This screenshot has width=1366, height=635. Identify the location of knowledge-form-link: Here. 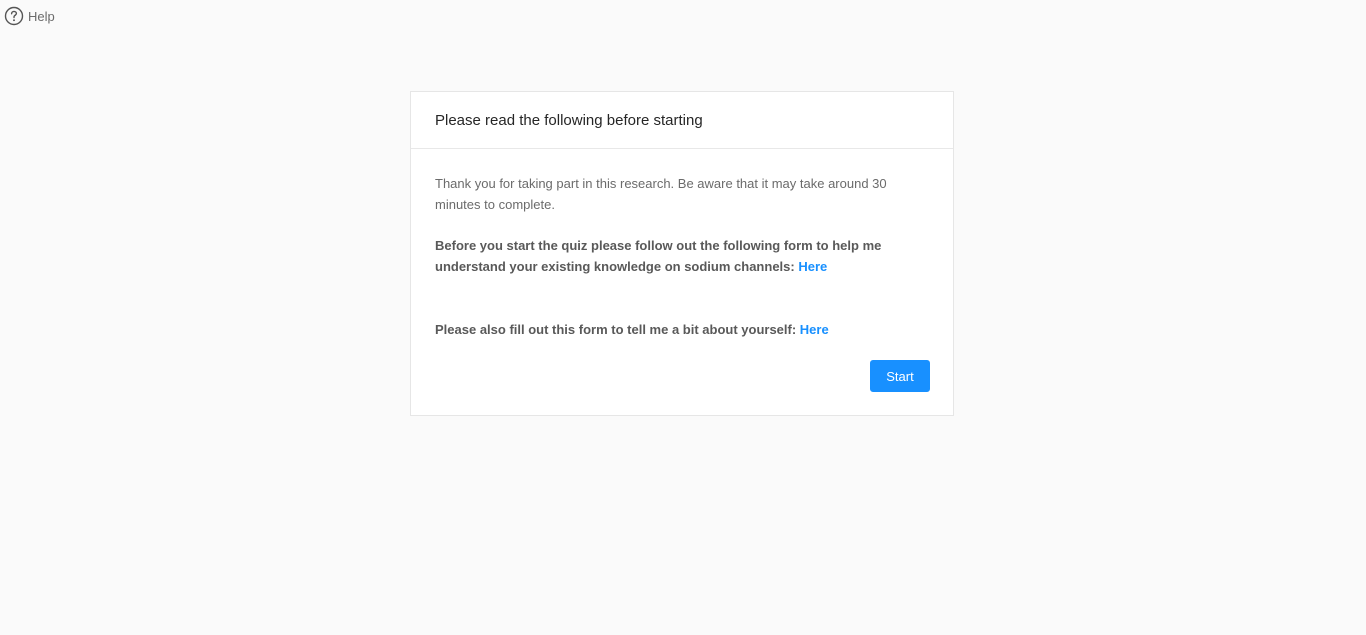
(812, 266).